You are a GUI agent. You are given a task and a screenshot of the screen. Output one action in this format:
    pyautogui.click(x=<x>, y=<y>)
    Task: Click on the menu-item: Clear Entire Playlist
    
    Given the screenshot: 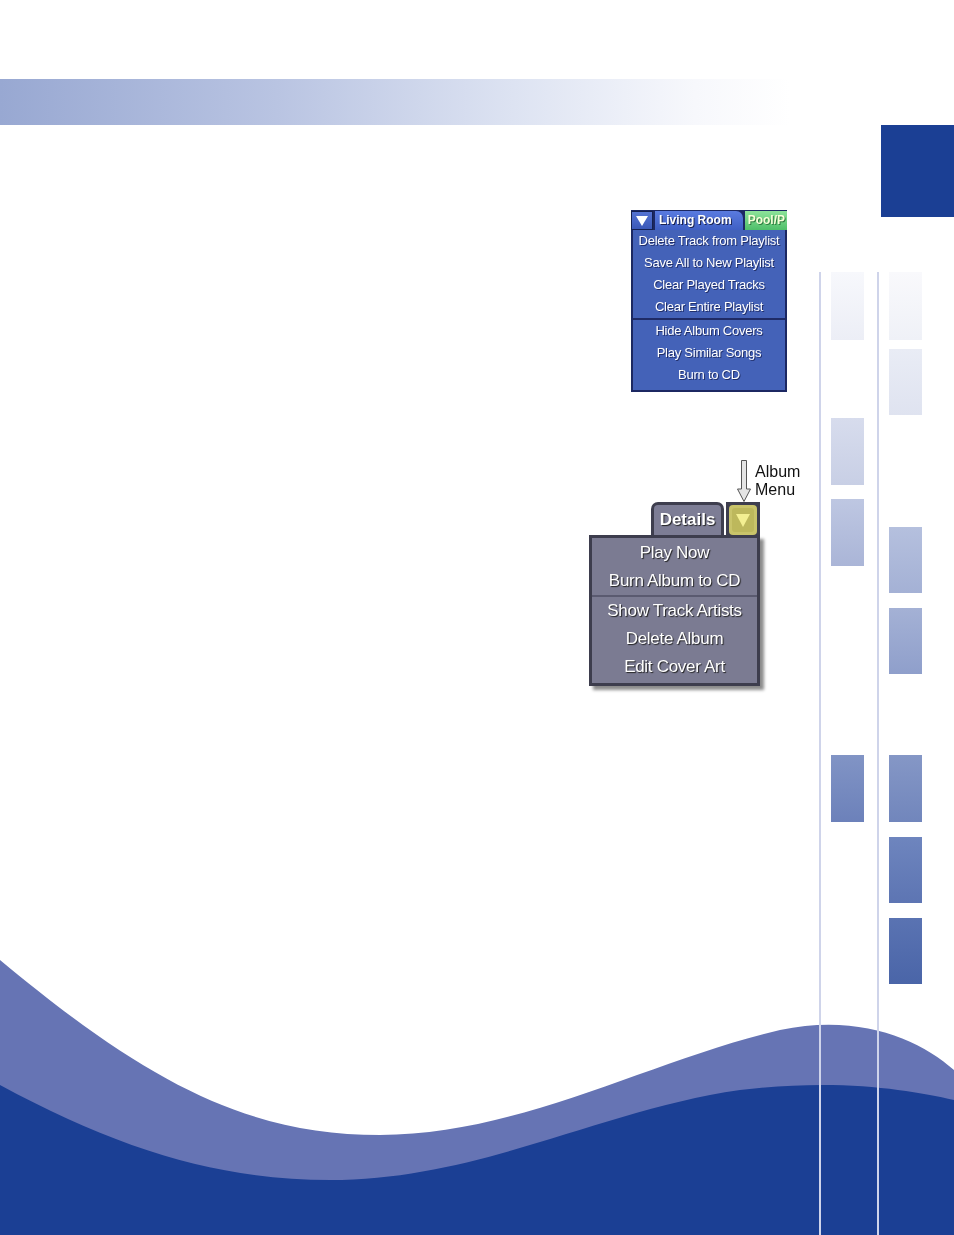 What is the action you would take?
    pyautogui.click(x=709, y=307)
    